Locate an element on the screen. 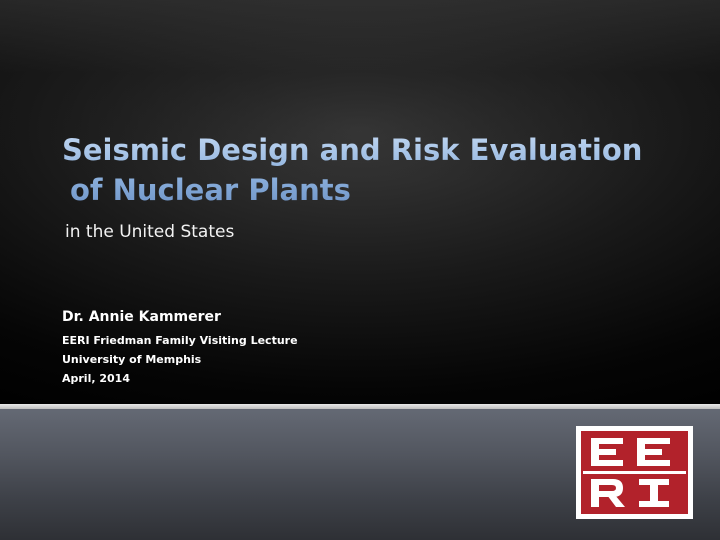  institution: University of Memphis is located at coordinates (132, 359).